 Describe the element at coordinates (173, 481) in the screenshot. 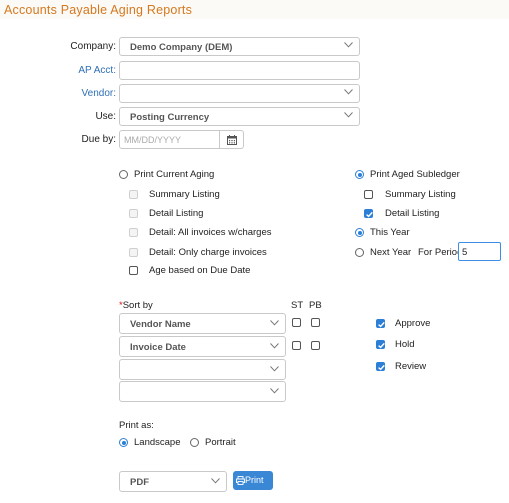

I see `format-select: PDF` at that location.